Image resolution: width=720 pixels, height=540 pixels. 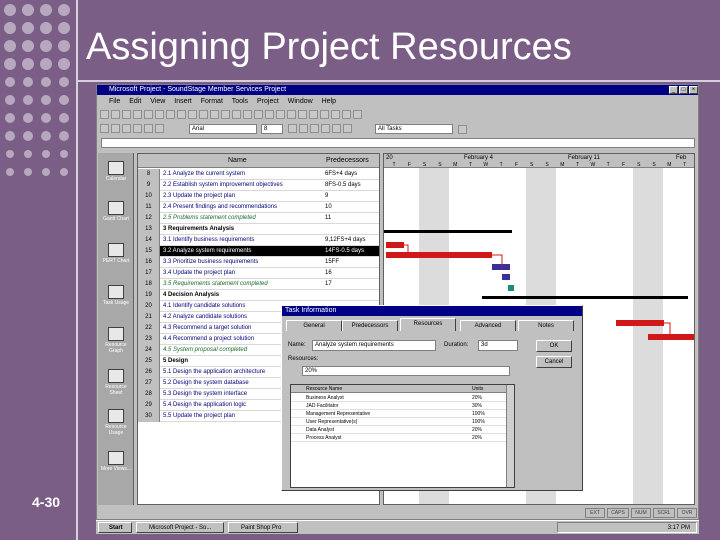 What do you see at coordinates (135, 101) in the screenshot?
I see `menu-edit: Edit` at bounding box center [135, 101].